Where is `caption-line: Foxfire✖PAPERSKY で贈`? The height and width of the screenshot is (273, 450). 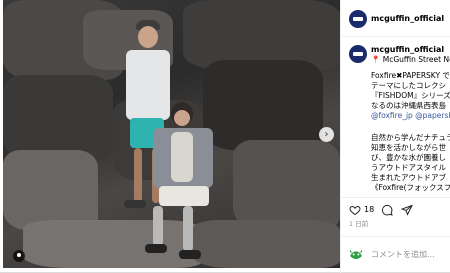
caption-line: Foxfire✖PAPERSKY で贈 is located at coordinates (410, 75).